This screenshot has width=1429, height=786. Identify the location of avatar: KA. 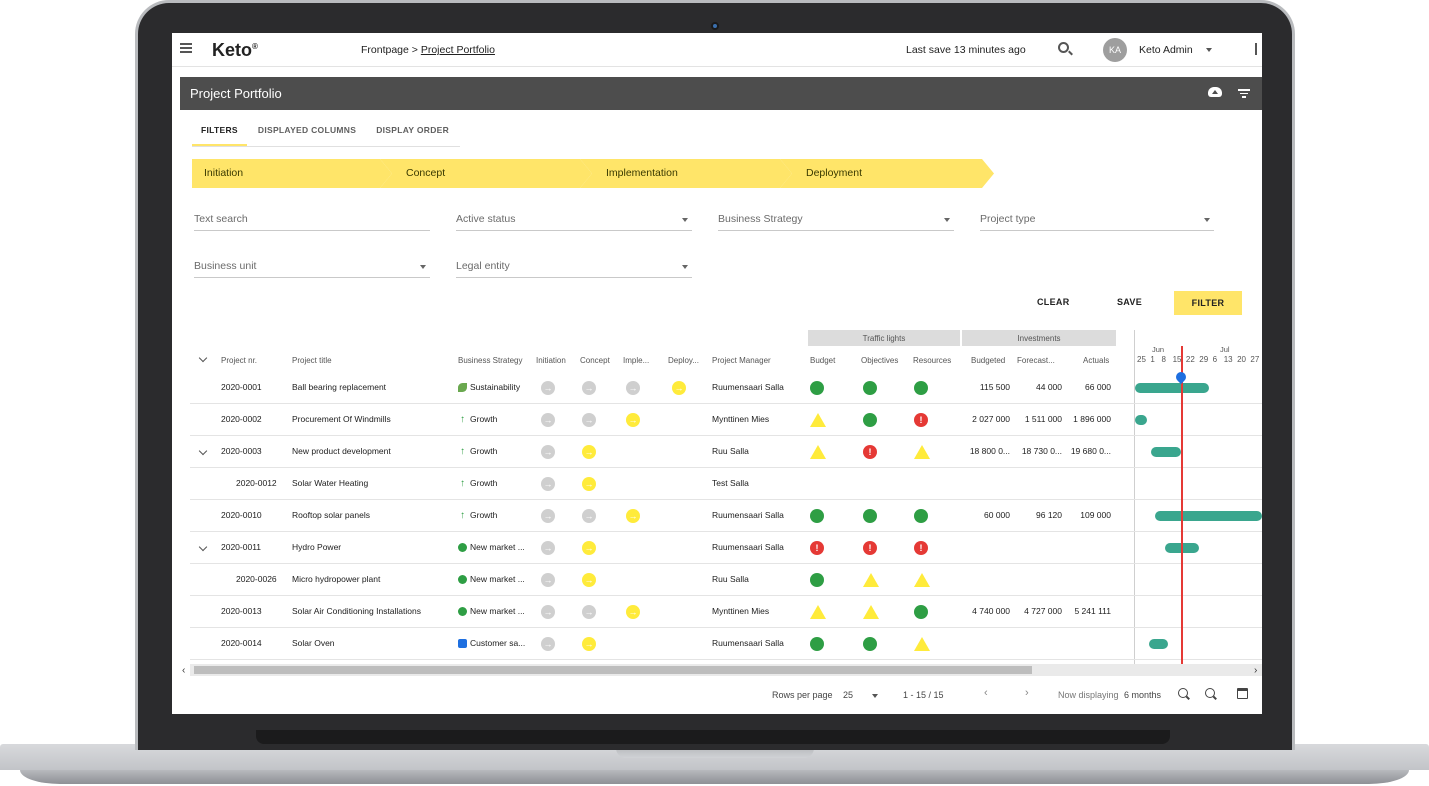
(1115, 50).